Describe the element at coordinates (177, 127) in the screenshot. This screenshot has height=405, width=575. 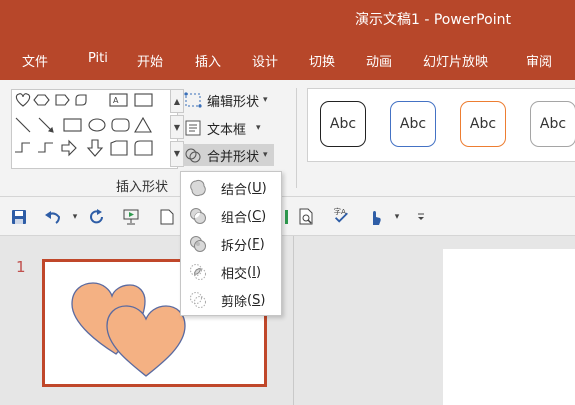
I see `gallery-scroll-down-button: ▼` at that location.